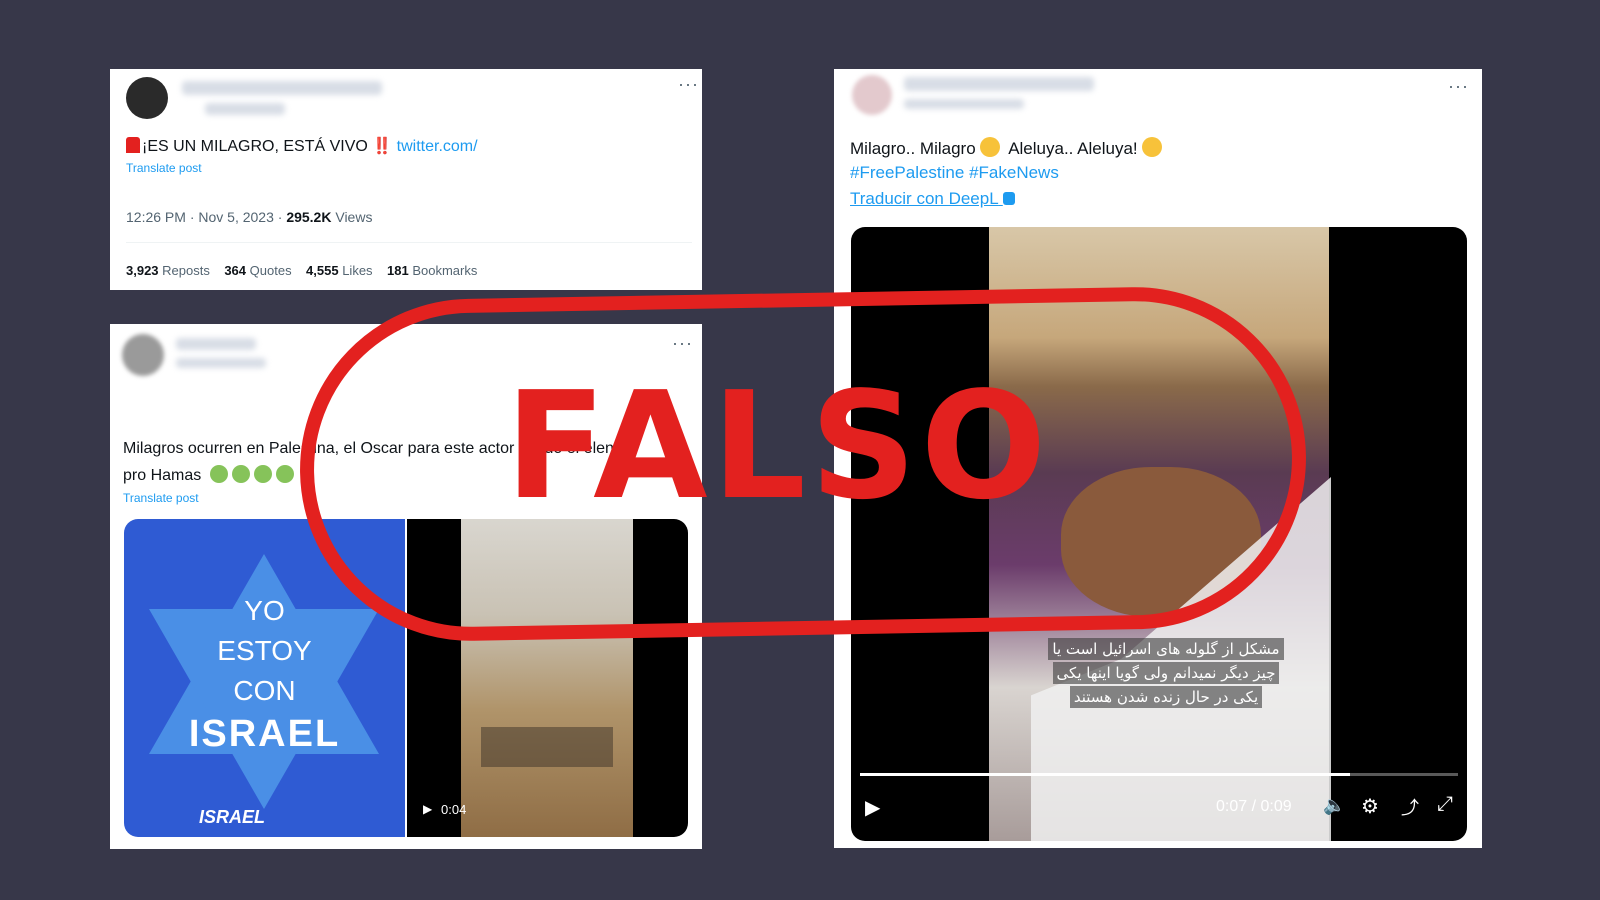 This screenshot has height=900, width=1600. Describe the element at coordinates (264, 690) in the screenshot. I see `israel-text-con: CON` at that location.